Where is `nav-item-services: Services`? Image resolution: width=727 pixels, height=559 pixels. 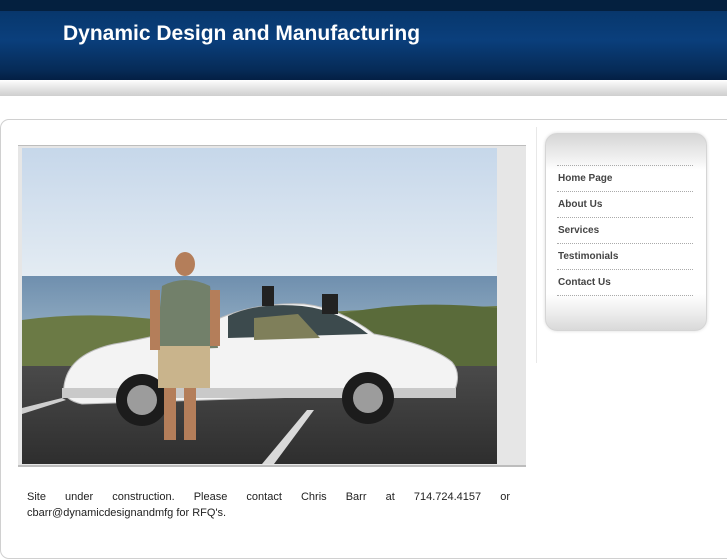
nav-item-services: Services is located at coordinates (625, 231).